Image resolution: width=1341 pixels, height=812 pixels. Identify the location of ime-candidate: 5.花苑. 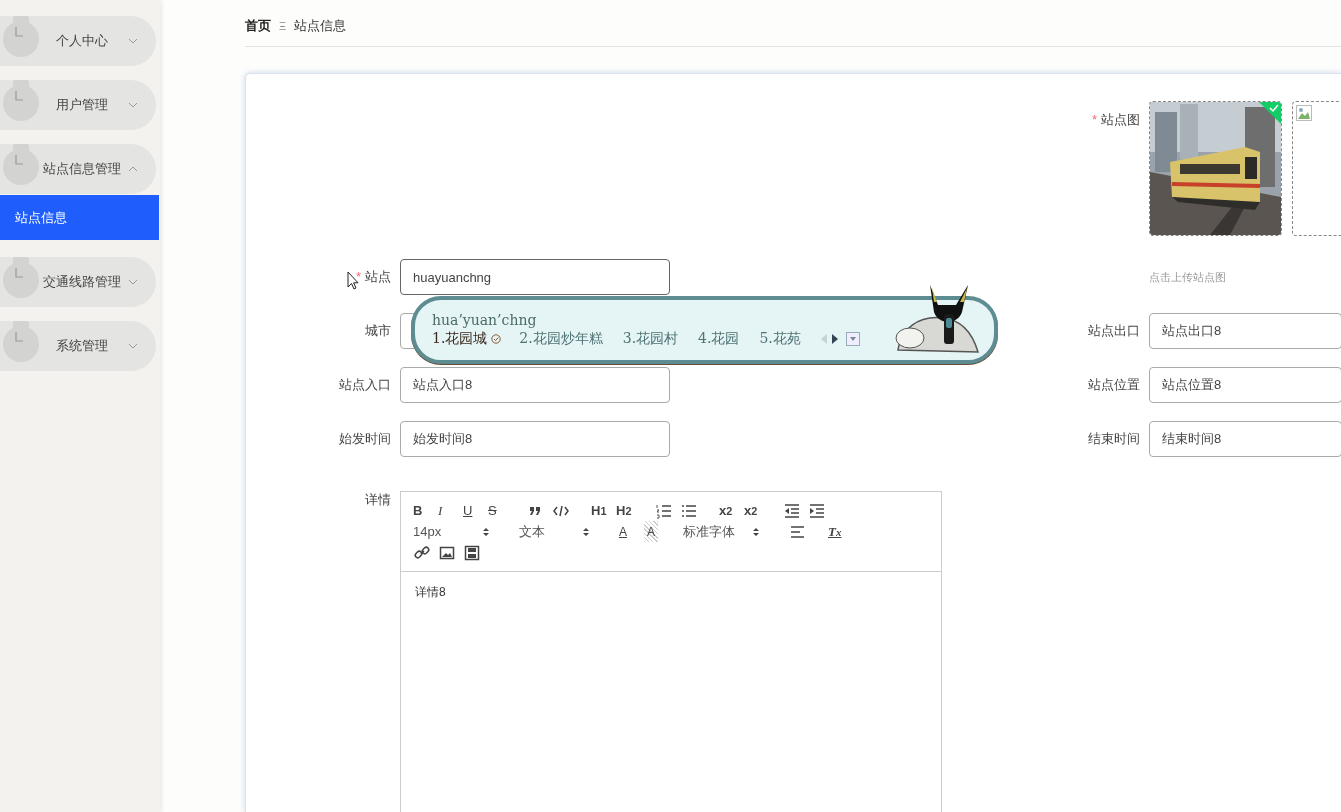
(780, 339).